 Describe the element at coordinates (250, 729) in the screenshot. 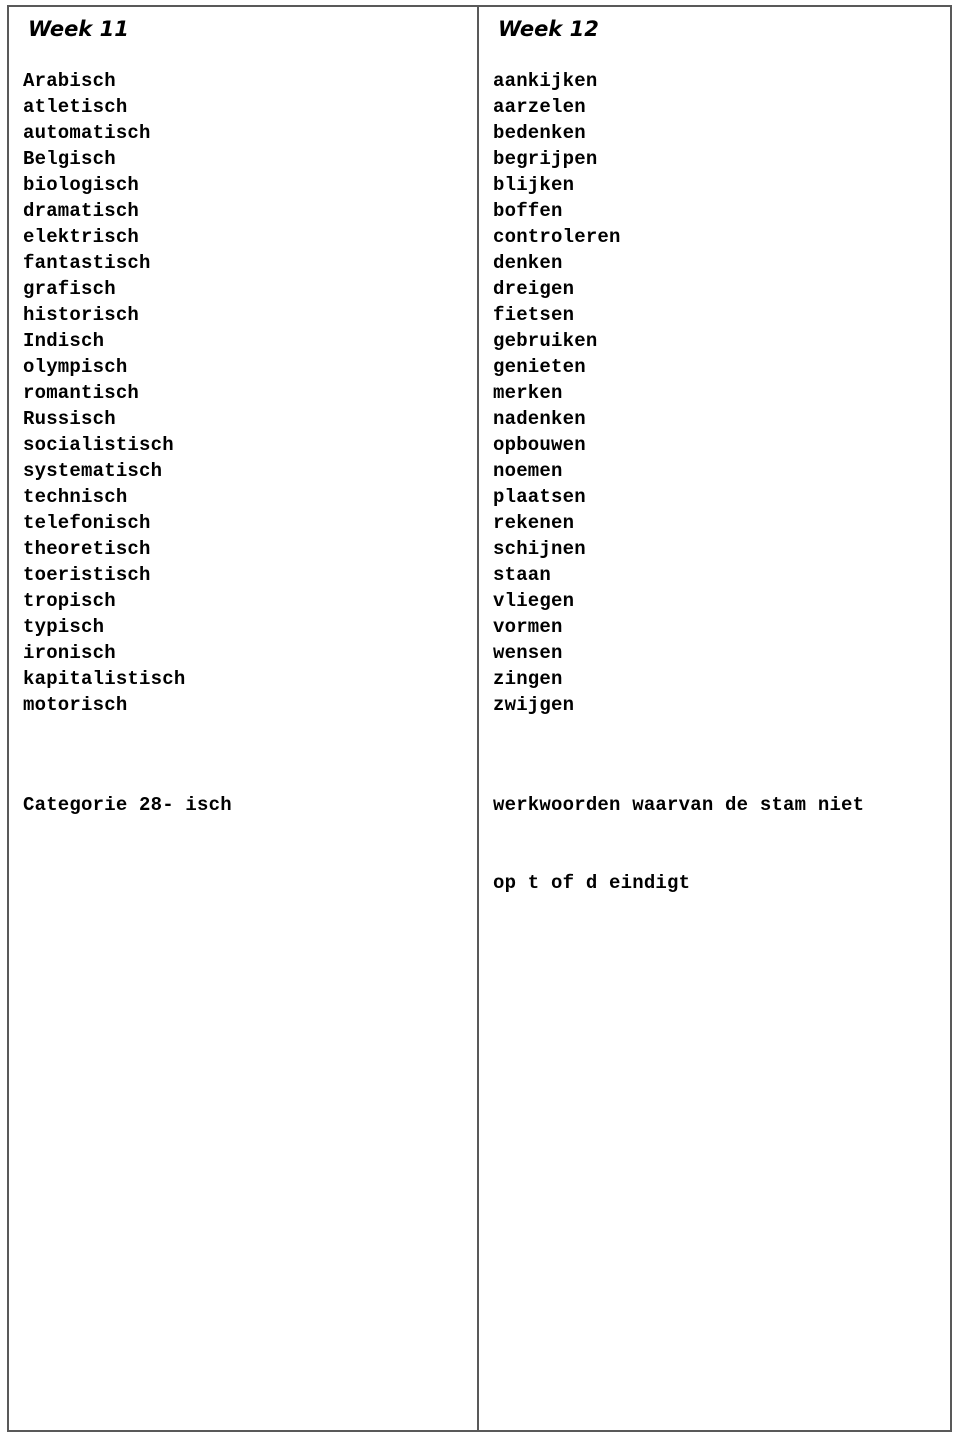

I see `note-spacer-left` at that location.